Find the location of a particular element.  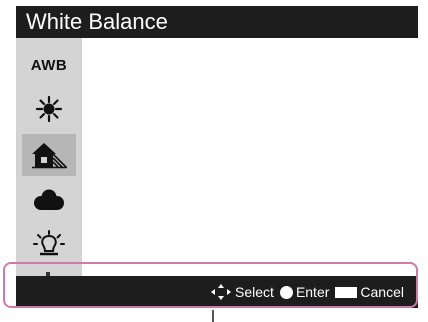

callout-pointer is located at coordinates (213, 316).